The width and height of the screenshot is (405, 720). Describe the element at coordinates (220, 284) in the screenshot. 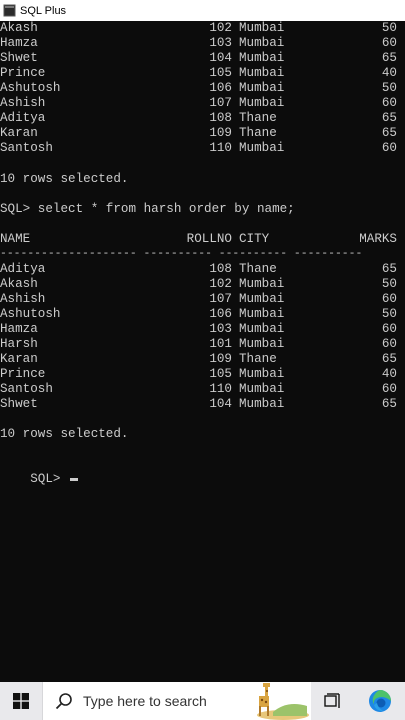

I see `rollno-cell: 102` at that location.